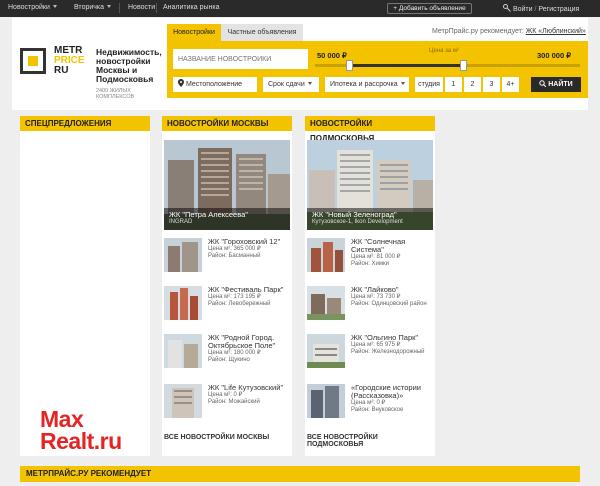 The height and width of the screenshot is (486, 600). I want to click on listing-price: Цена м²: 365 000 ₽, so click(234, 249).